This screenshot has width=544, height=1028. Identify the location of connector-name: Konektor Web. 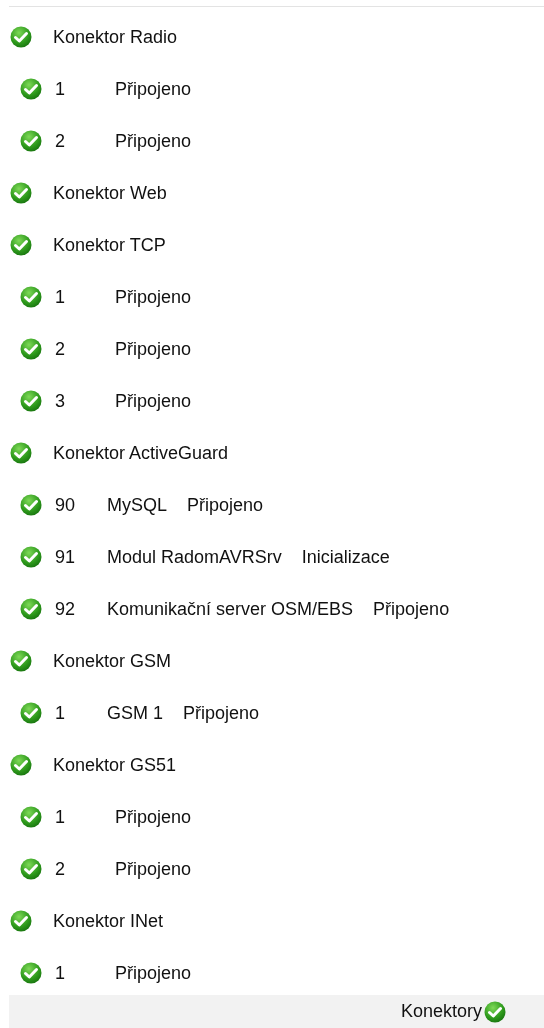
(110, 193).